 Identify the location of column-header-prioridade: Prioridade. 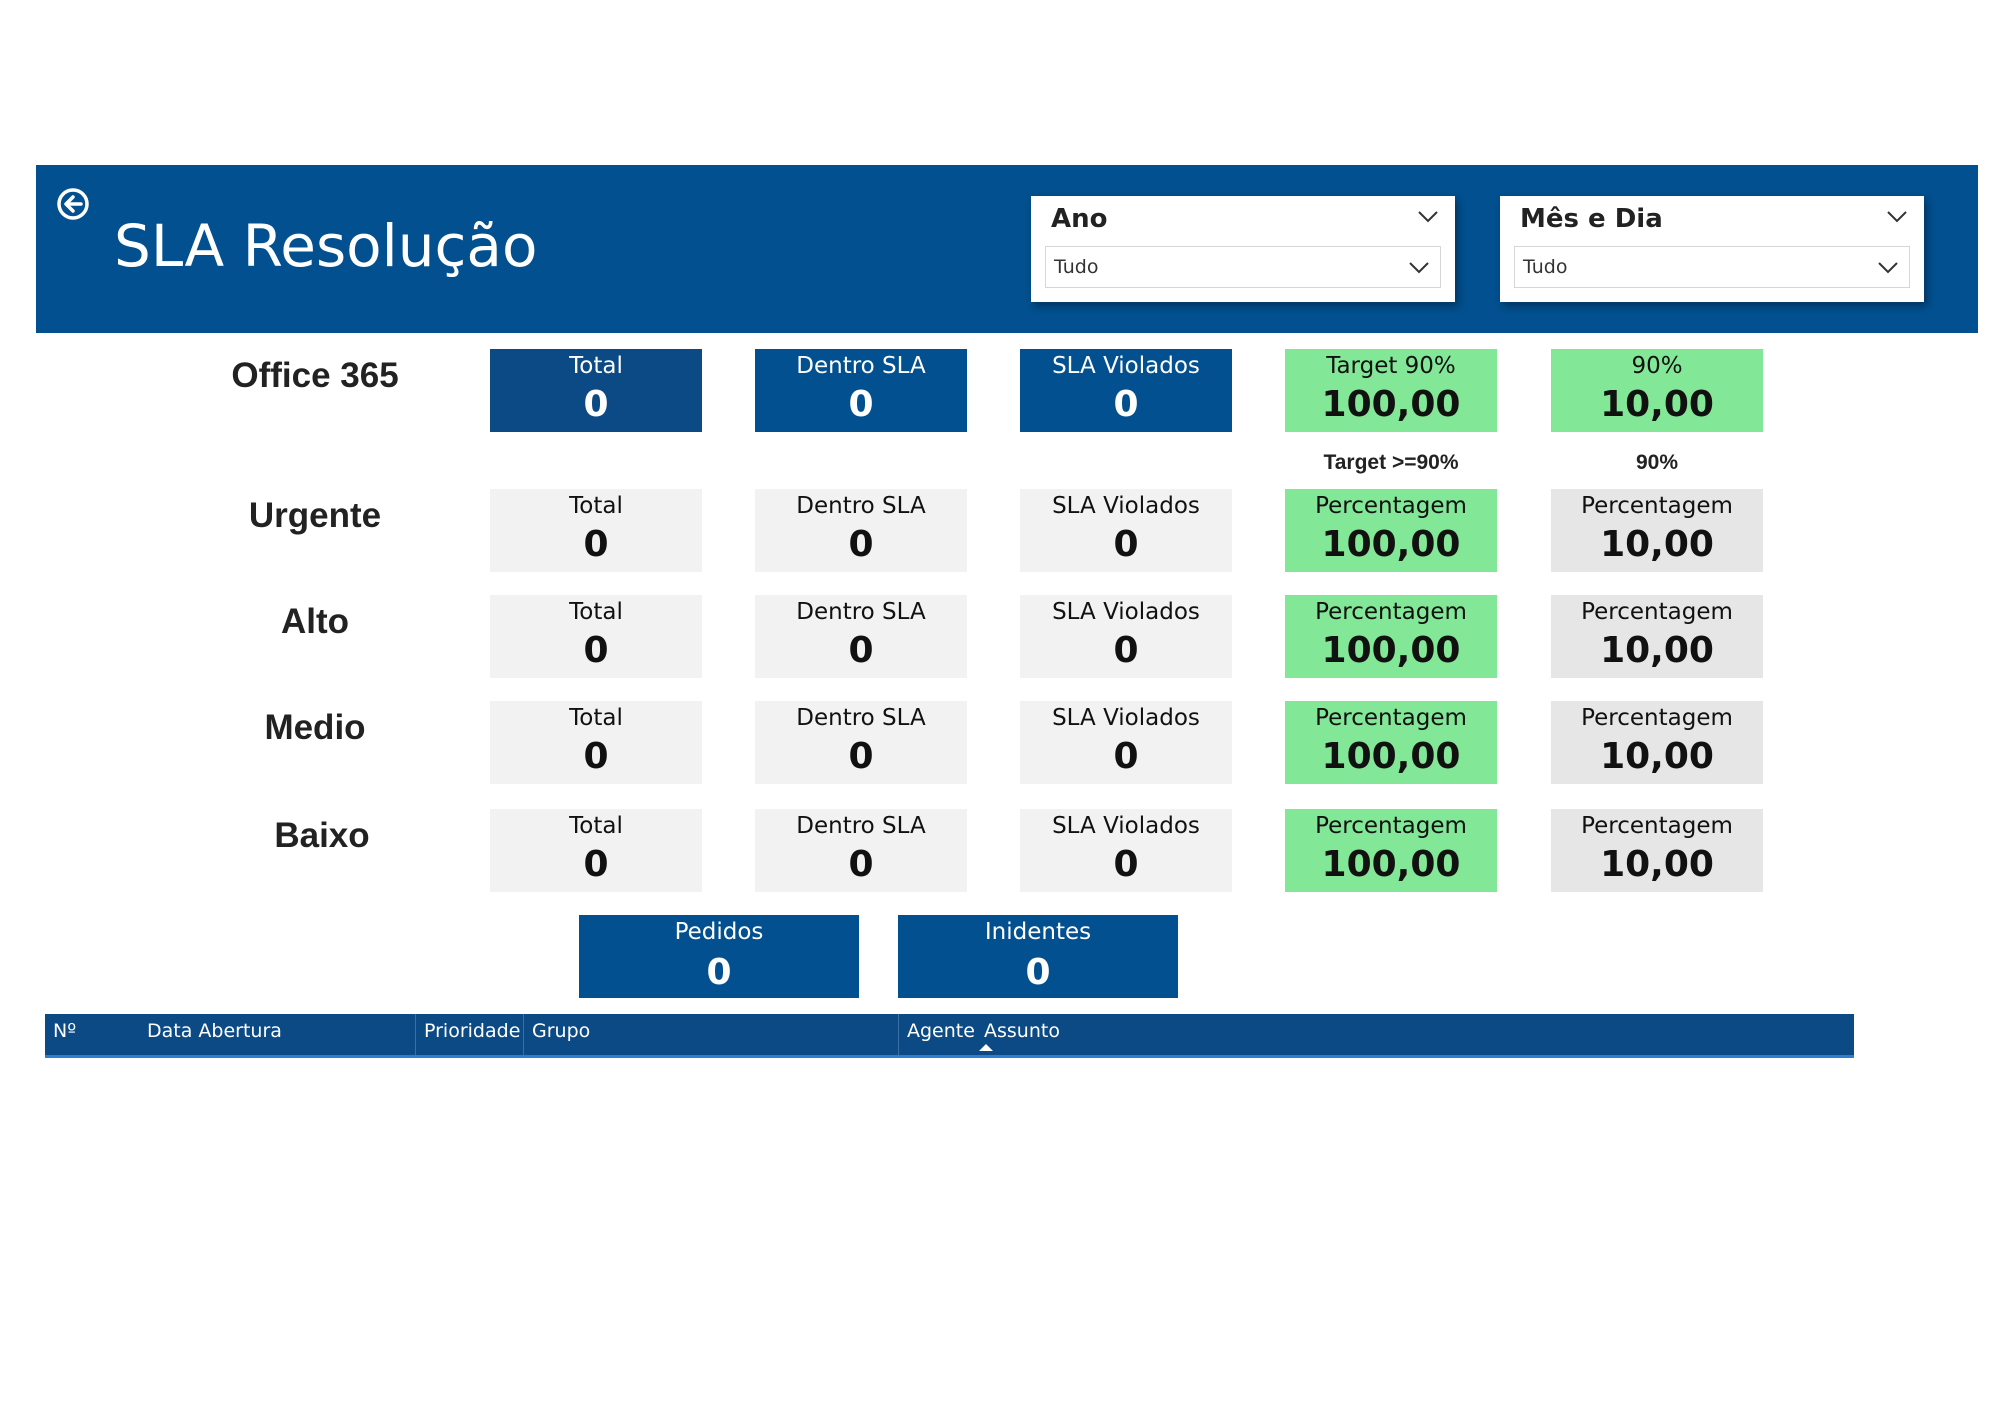
(469, 1034).